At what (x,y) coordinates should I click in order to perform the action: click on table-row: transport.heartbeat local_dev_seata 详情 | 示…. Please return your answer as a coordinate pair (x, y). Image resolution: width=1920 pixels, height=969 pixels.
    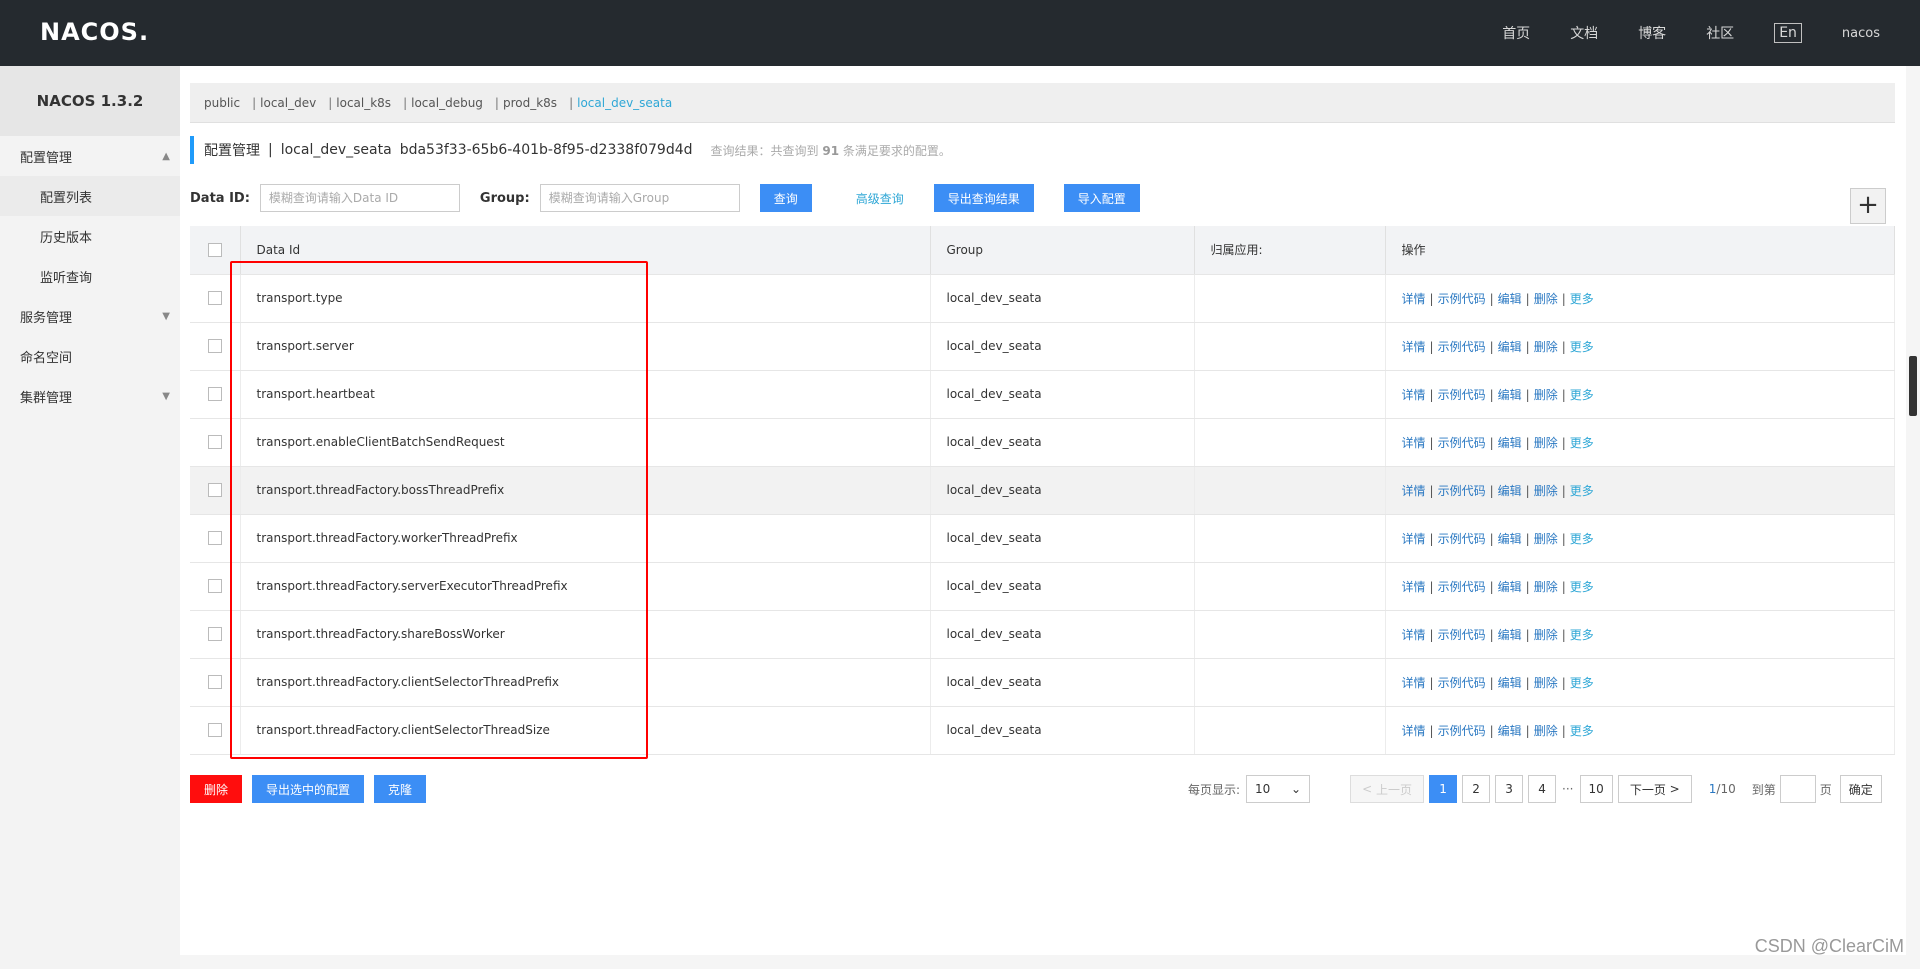
    Looking at the image, I should click on (1042, 394).